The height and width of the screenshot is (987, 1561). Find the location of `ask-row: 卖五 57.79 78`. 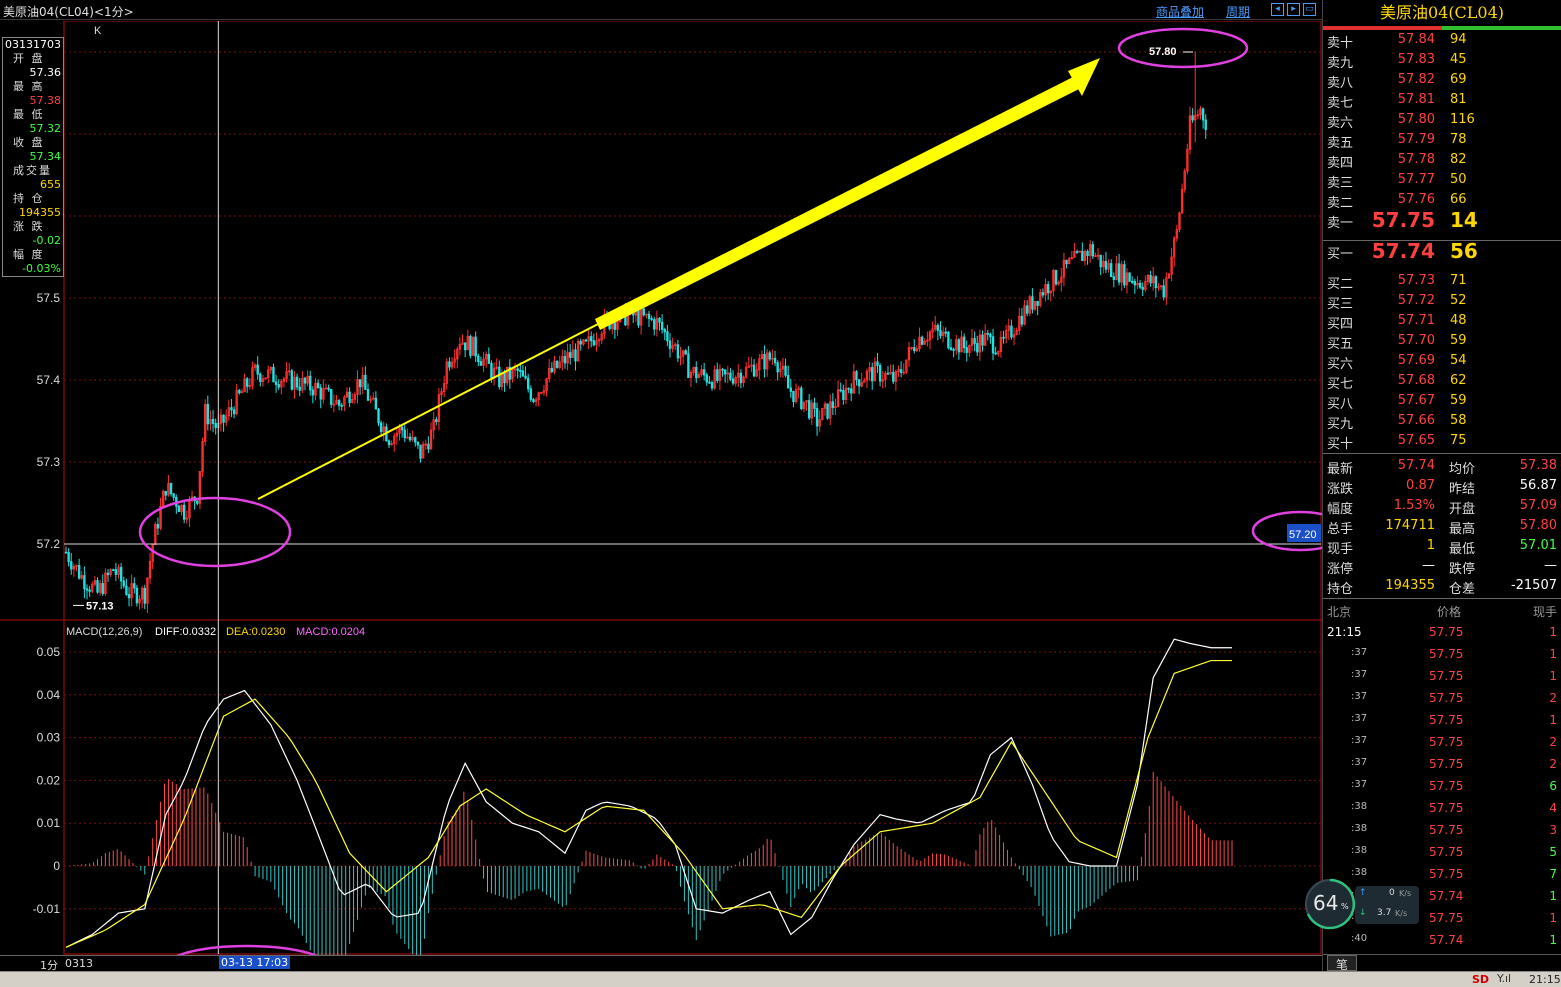

ask-row: 卖五 57.79 78 is located at coordinates (1442, 140).